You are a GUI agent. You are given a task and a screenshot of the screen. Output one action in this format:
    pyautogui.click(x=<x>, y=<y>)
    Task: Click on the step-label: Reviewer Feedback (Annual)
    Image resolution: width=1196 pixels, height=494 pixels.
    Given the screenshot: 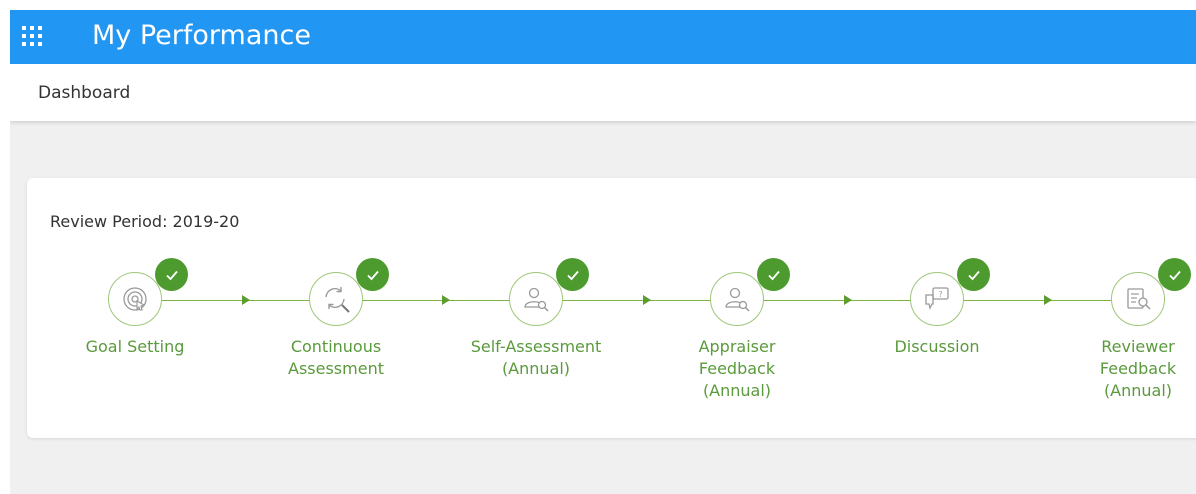 What is the action you would take?
    pyautogui.click(x=1138, y=368)
    